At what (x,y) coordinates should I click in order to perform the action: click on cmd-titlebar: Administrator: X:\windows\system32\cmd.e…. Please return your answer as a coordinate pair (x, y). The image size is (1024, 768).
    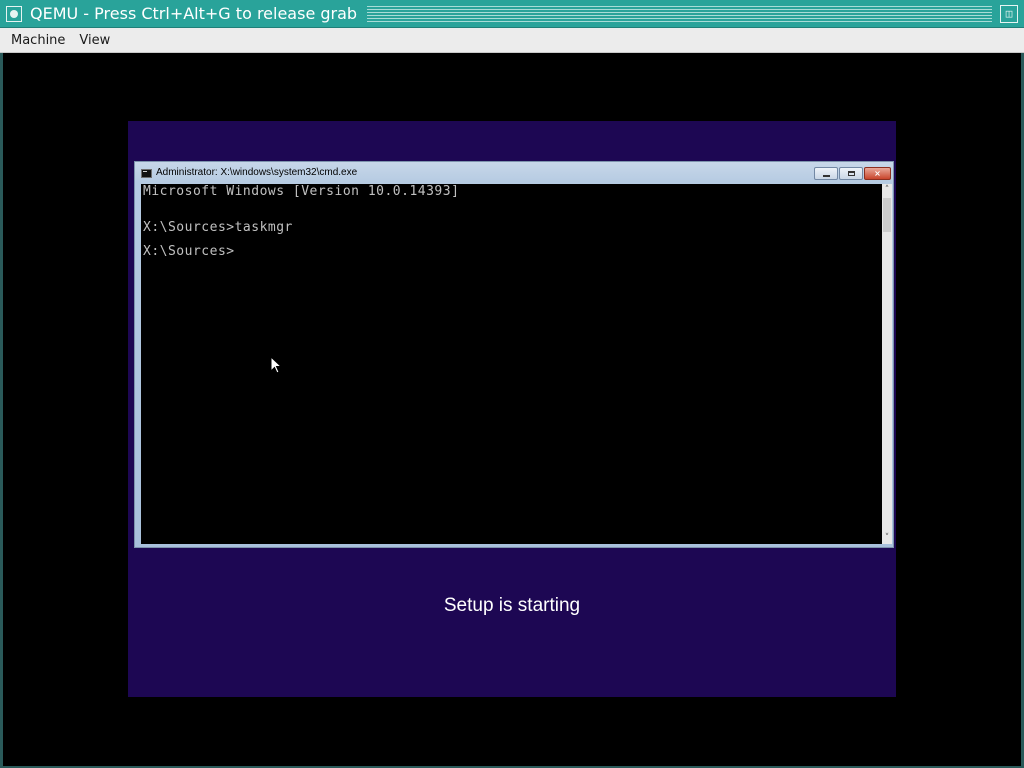
    Looking at the image, I should click on (514, 172).